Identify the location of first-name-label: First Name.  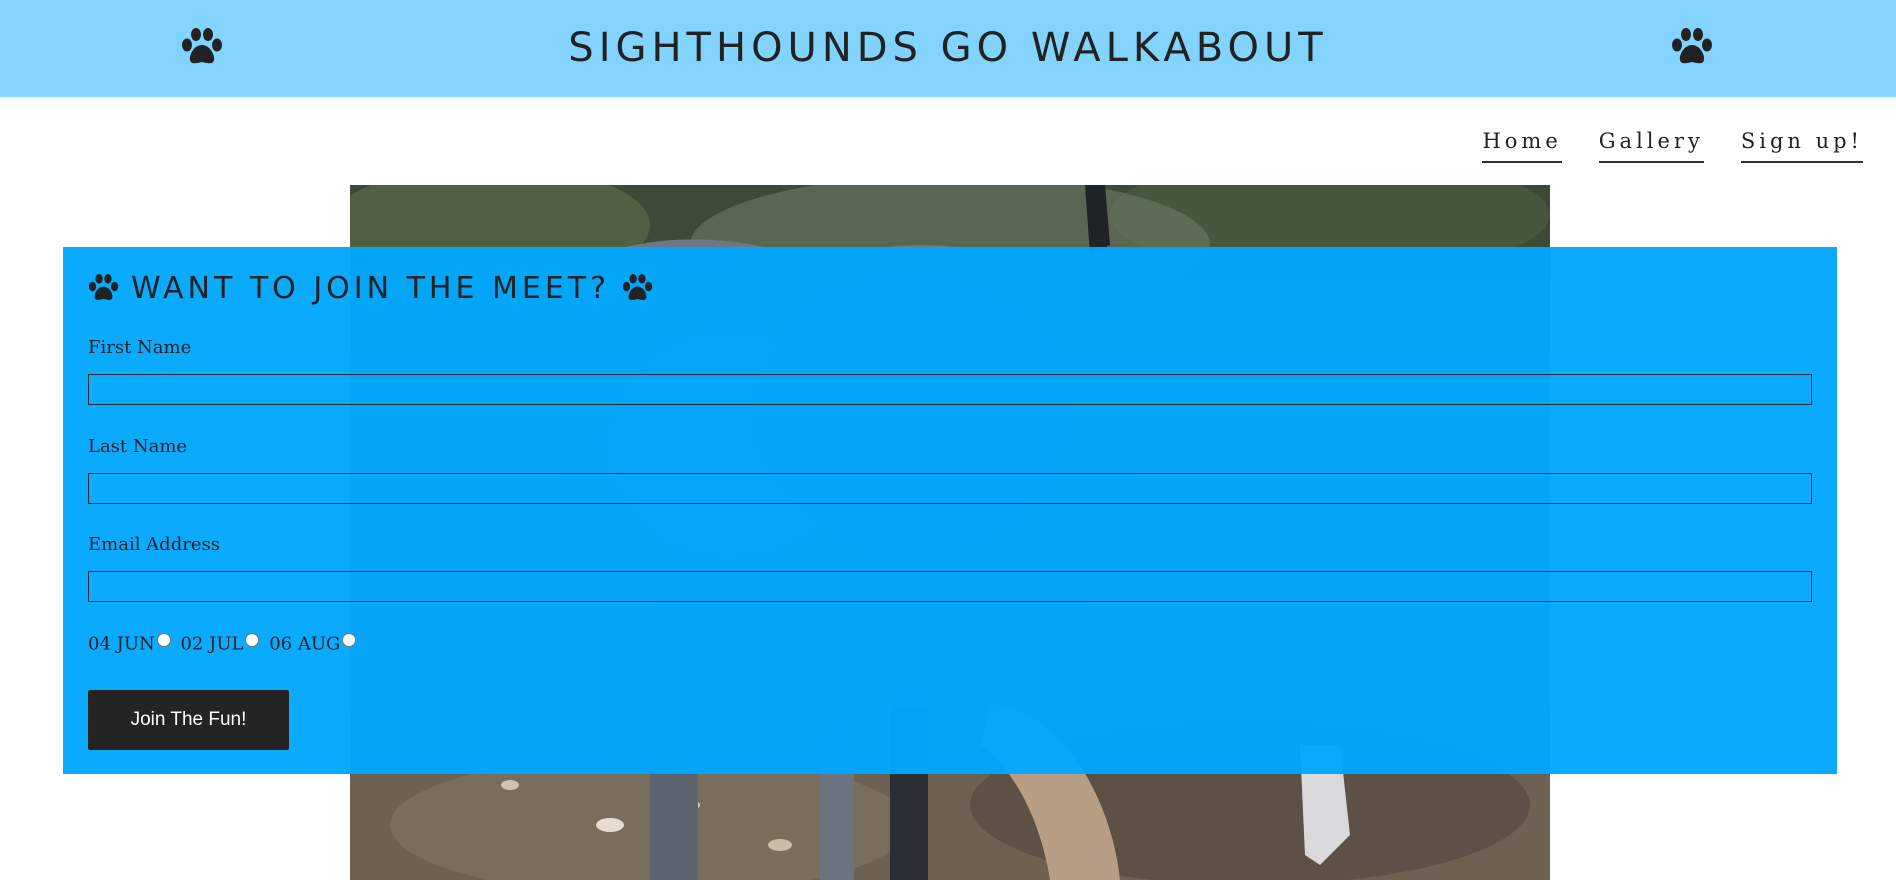
(140, 347).